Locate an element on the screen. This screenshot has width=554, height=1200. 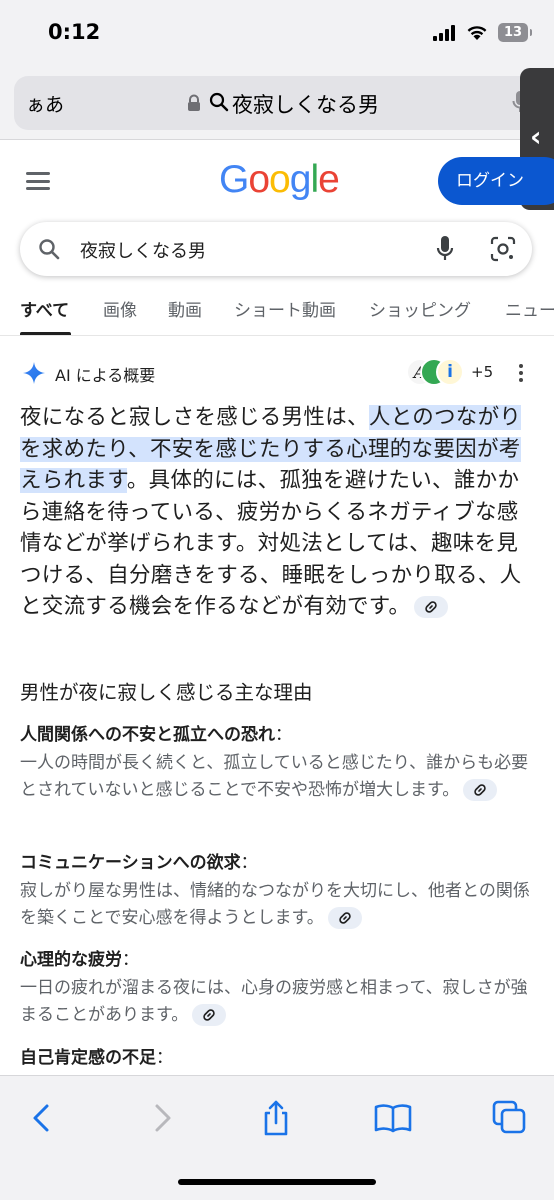
bookmarks-icon is located at coordinates (393, 1118).